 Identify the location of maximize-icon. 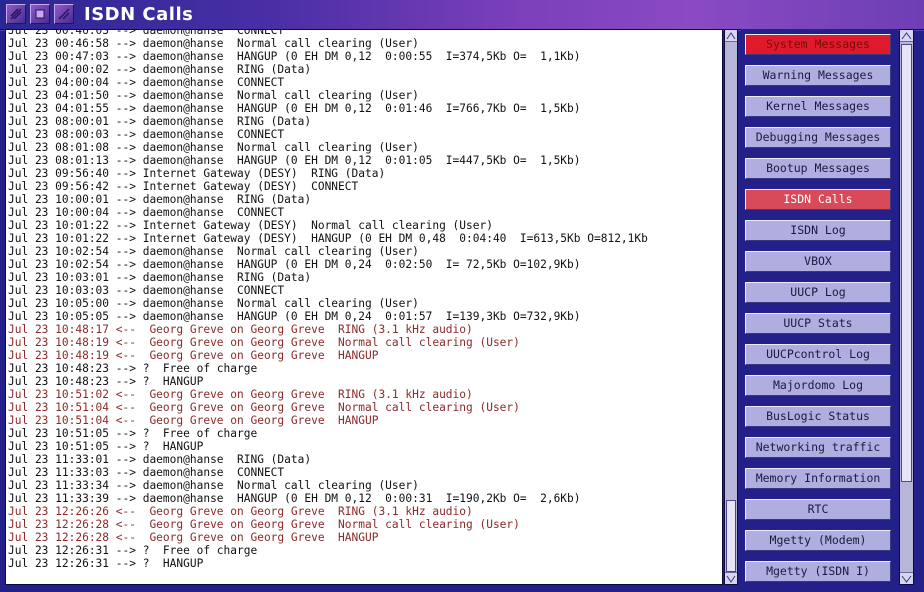
(64, 14).